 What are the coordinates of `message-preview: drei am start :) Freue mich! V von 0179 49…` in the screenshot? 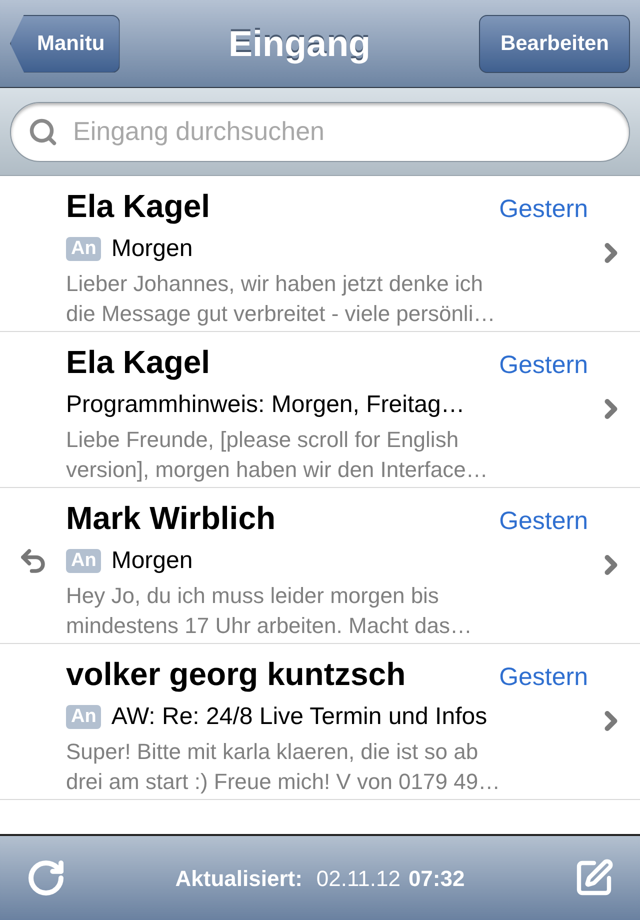 It's located at (284, 782).